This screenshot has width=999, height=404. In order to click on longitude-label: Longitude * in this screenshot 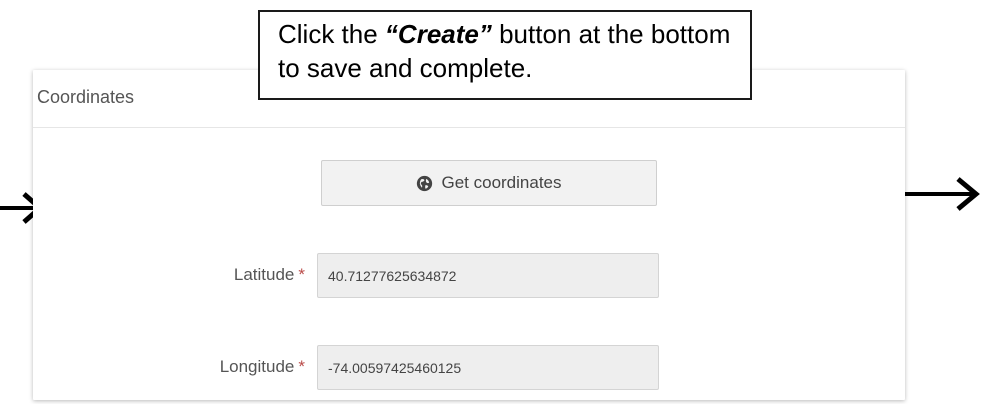, I will do `click(262, 367)`.